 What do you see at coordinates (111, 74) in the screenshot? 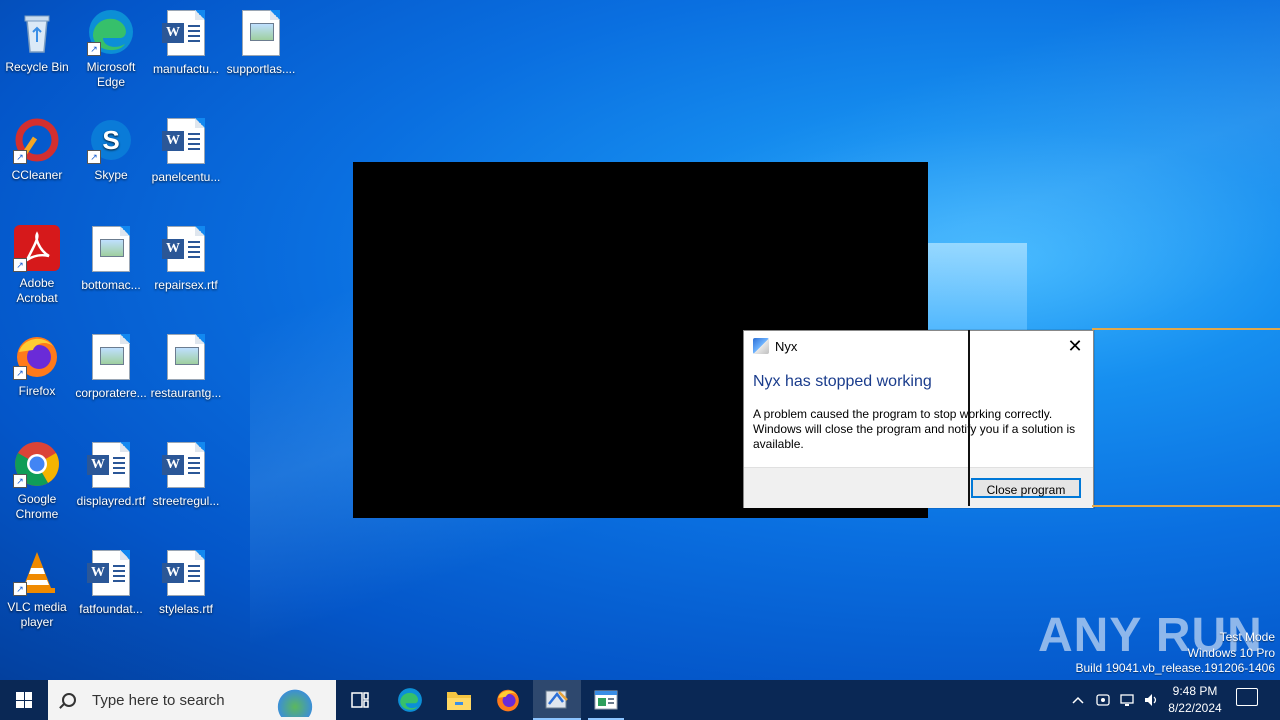
I see `desktop-icon-label: Microsoft Edge` at bounding box center [111, 74].